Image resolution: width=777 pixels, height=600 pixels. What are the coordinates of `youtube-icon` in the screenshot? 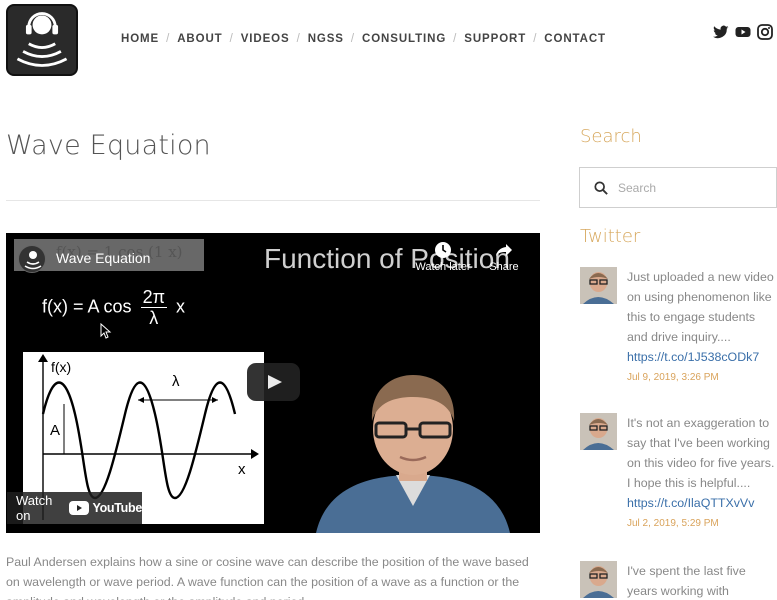 It's located at (743, 32).